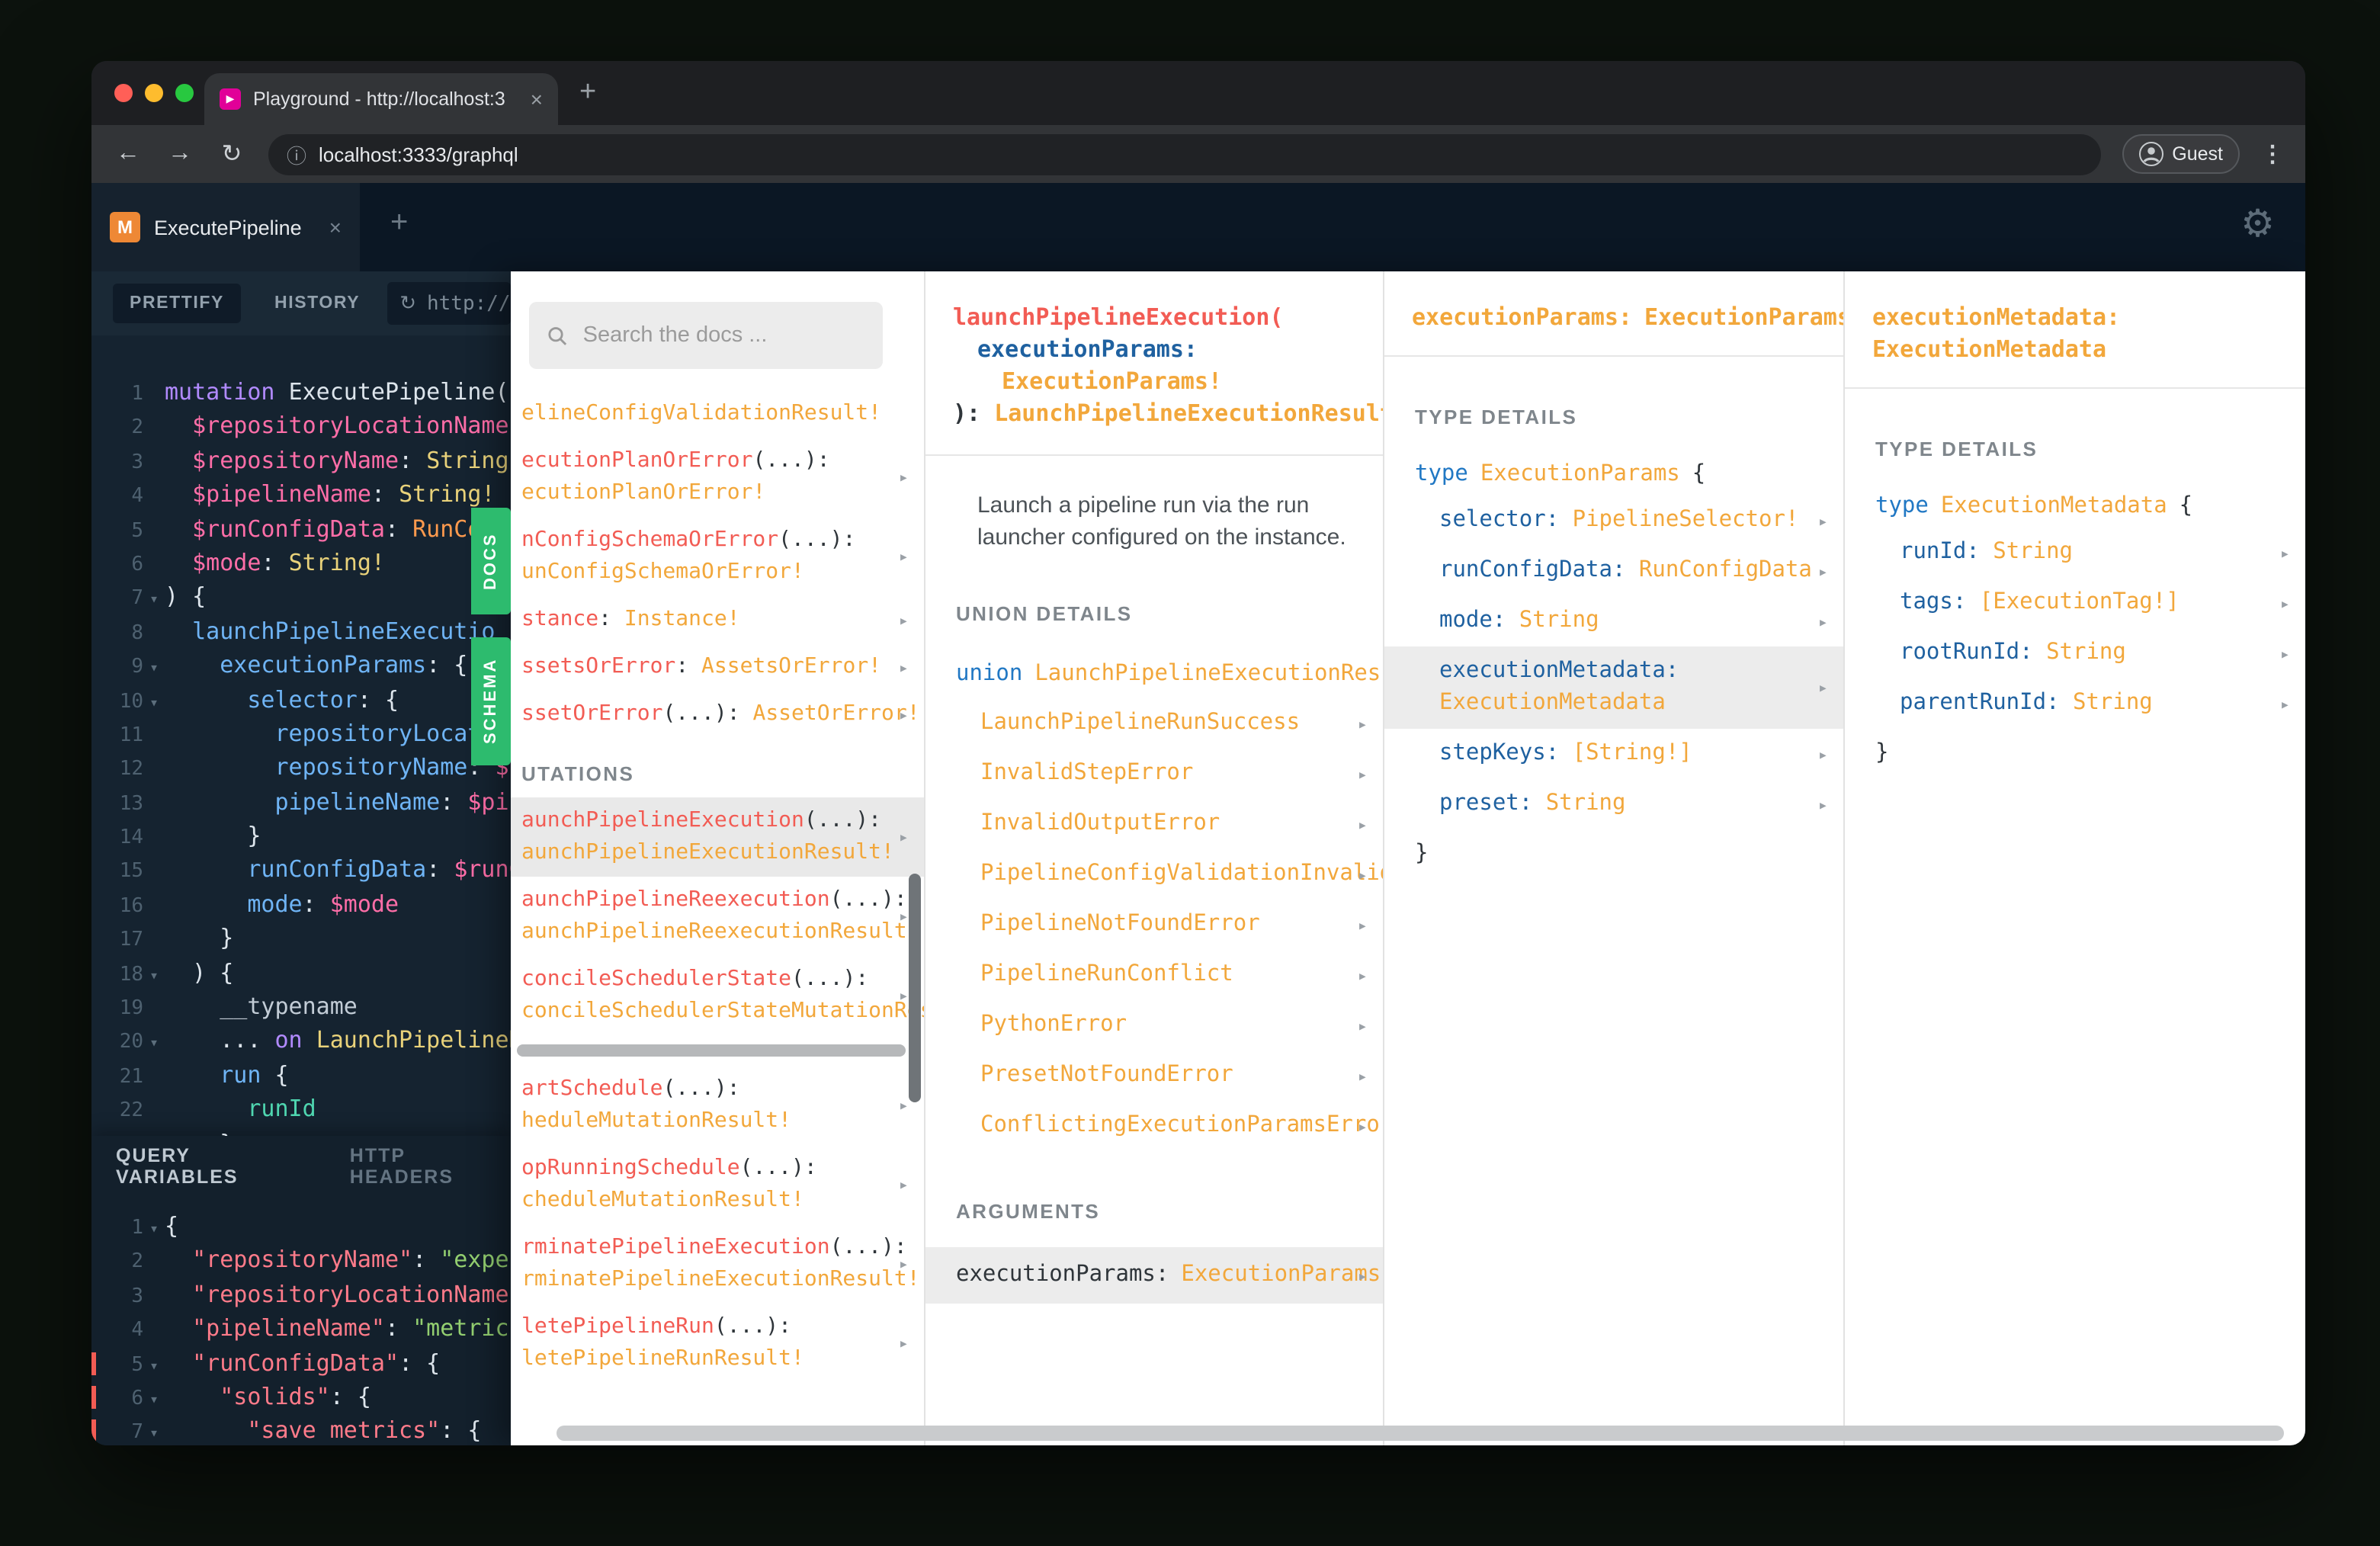 The width and height of the screenshot is (2380, 1546). Describe the element at coordinates (2075, 653) in the screenshot. I see `type-field: rootRunId: String ▸` at that location.